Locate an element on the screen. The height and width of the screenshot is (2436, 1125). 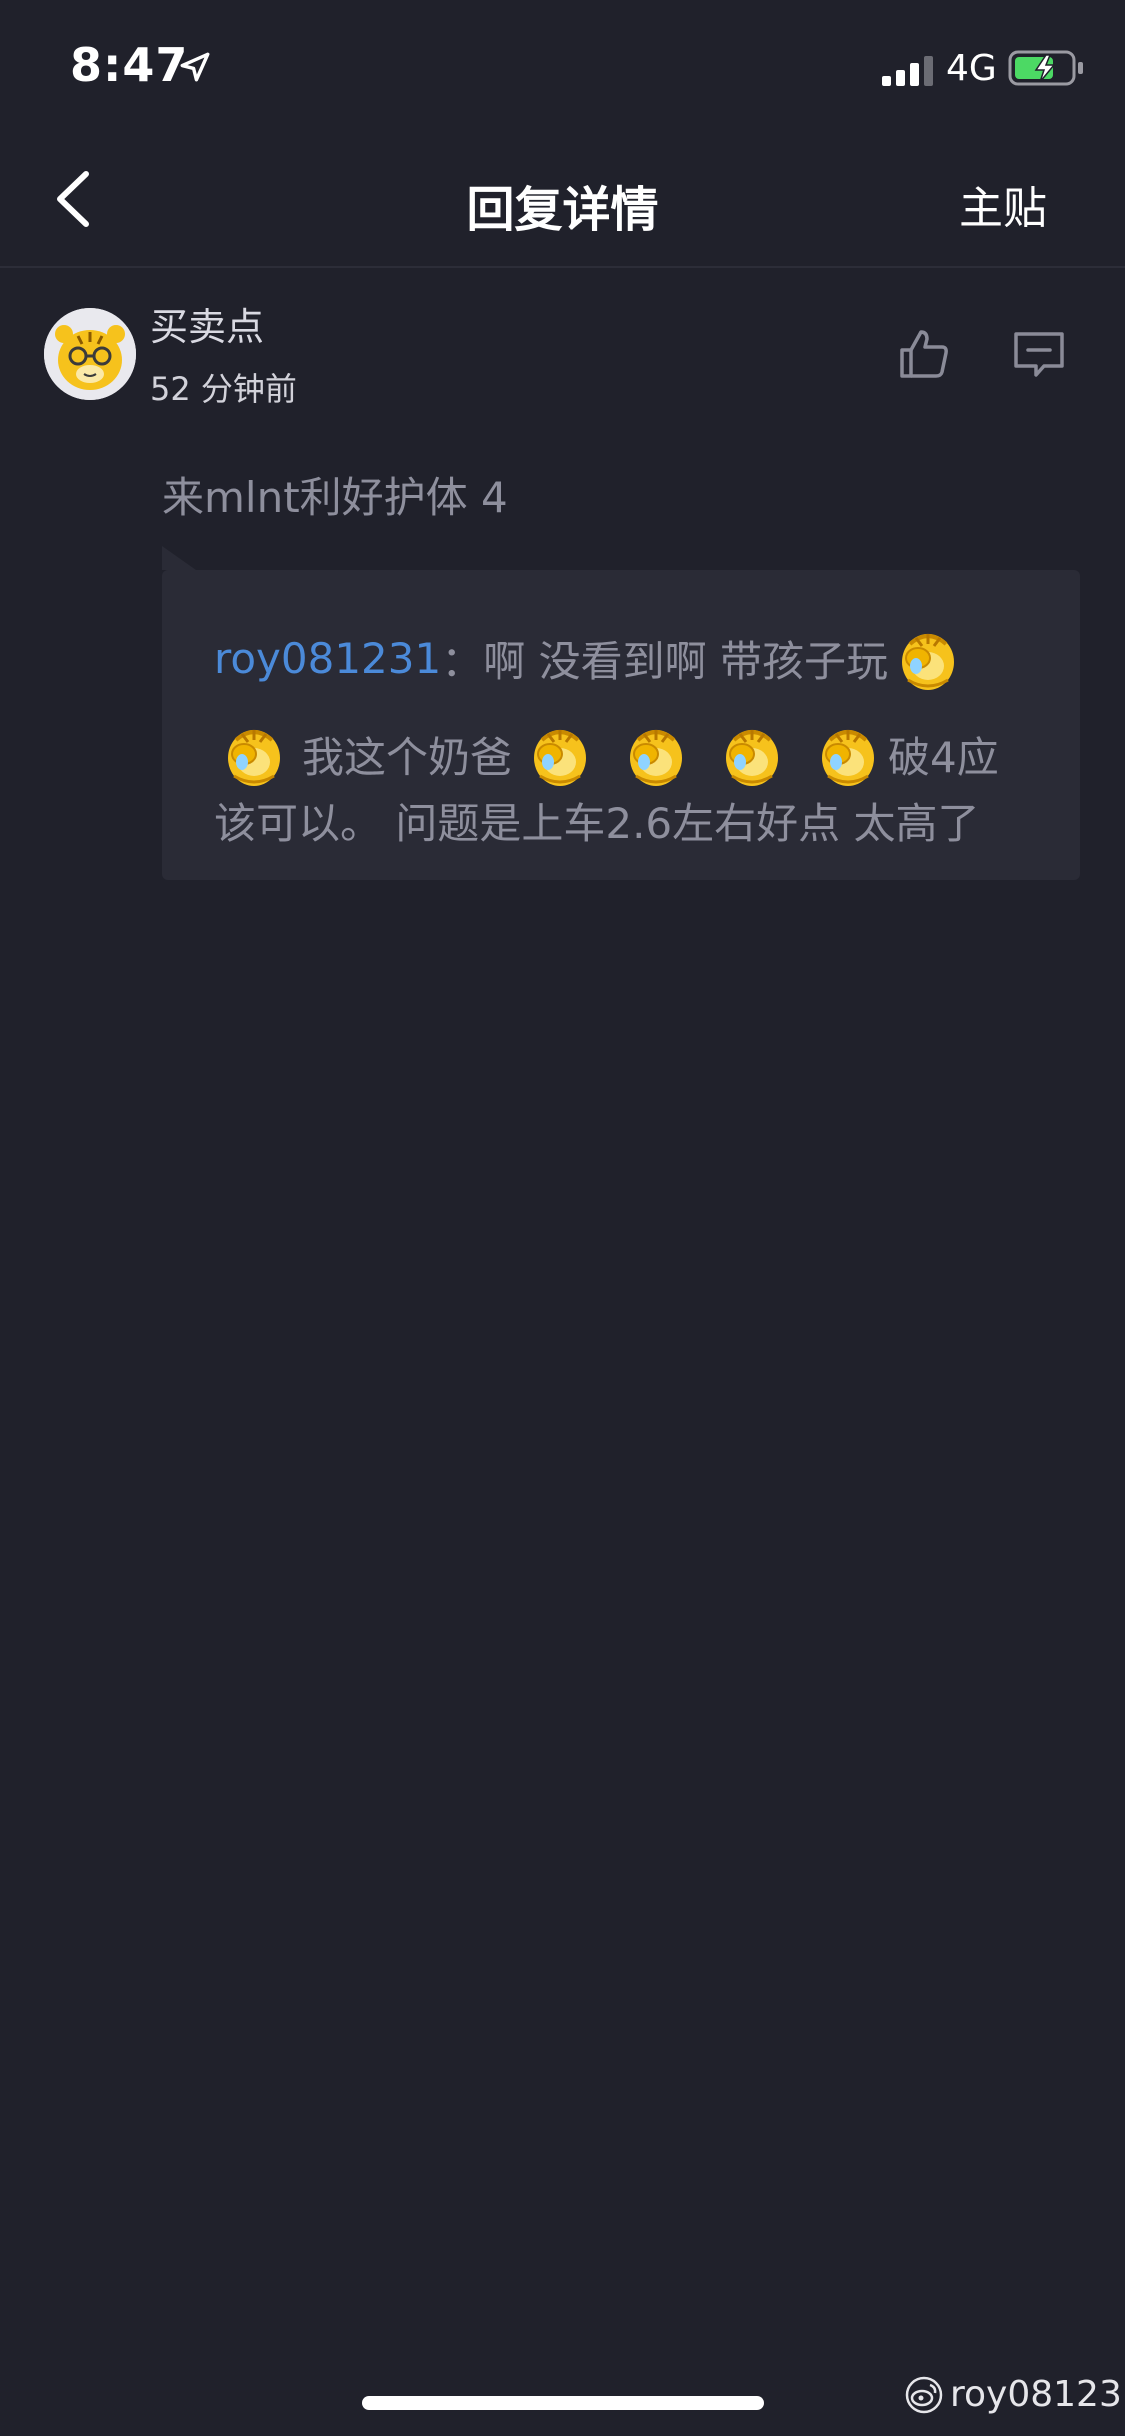
avatar is located at coordinates (90, 354).